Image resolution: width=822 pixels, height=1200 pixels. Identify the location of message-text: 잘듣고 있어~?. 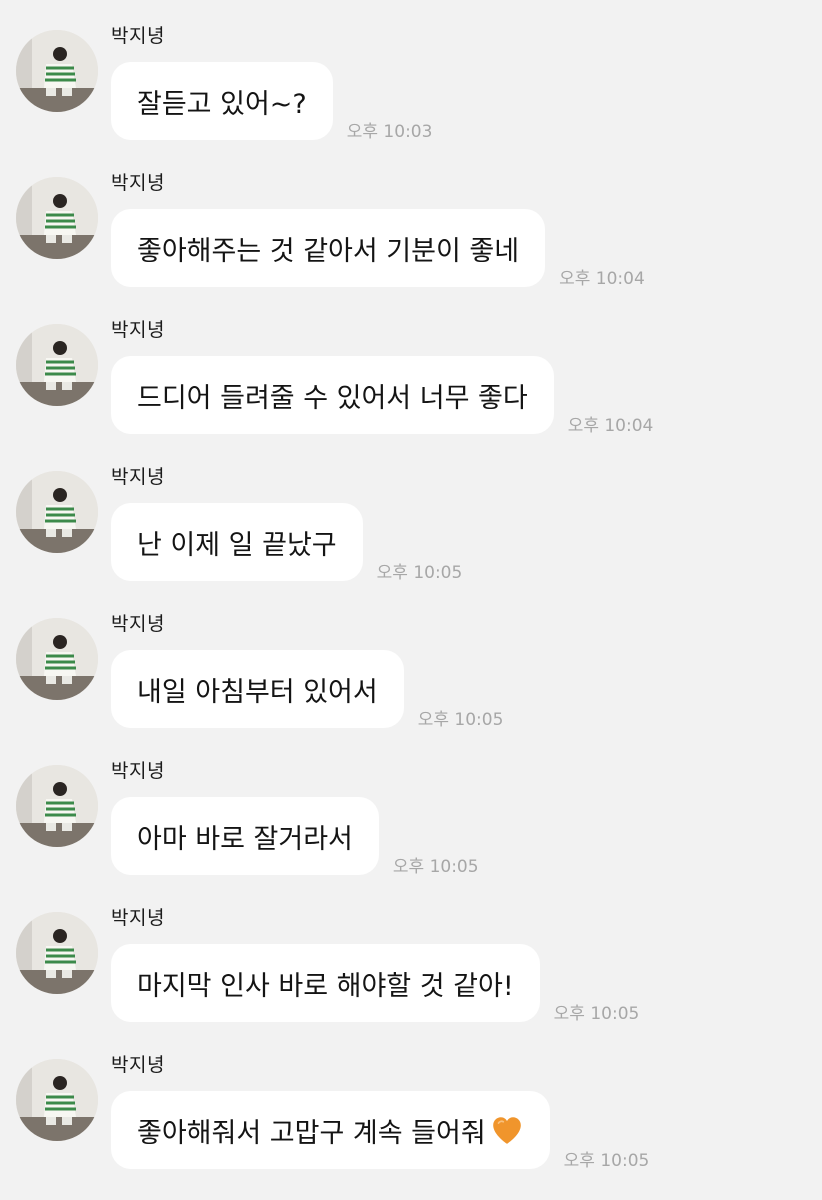
(222, 104).